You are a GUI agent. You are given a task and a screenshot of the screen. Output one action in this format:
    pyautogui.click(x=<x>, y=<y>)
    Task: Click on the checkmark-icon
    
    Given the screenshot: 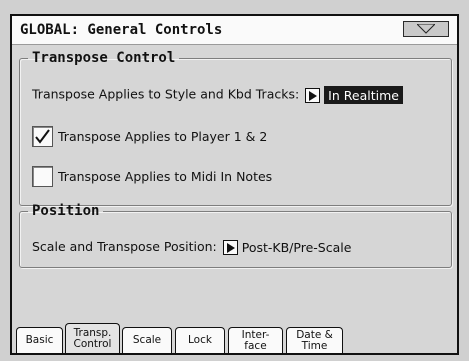 What is the action you would take?
    pyautogui.click(x=42, y=136)
    